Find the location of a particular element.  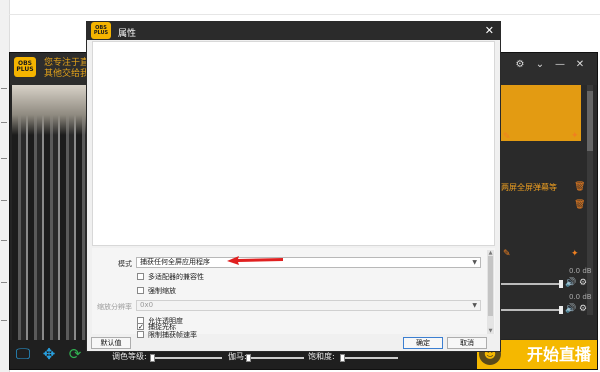

app-close-button: ✕ is located at coordinates (580, 64).